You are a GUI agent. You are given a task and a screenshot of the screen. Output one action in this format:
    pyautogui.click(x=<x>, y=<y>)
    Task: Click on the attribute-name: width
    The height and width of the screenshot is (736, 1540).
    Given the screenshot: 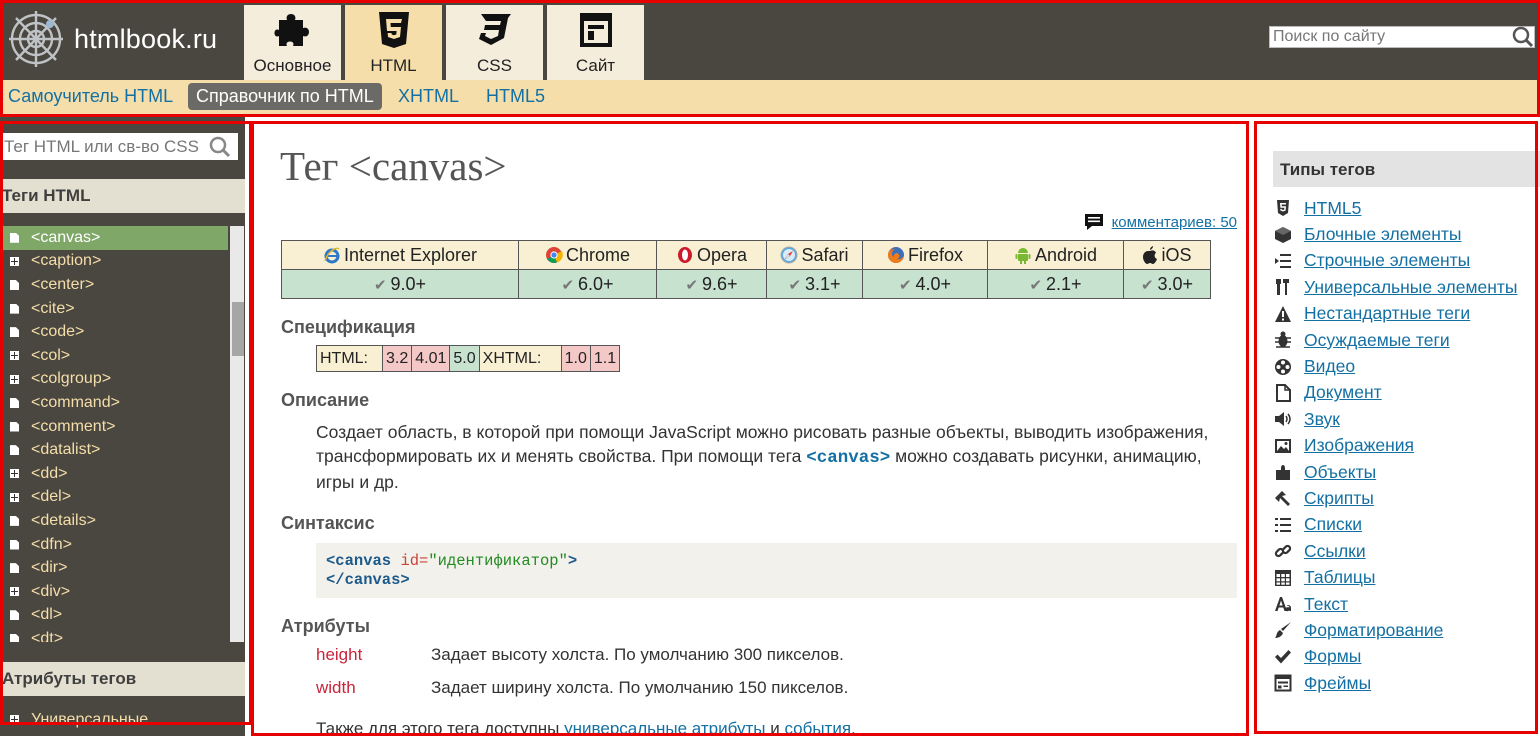 What is the action you would take?
    pyautogui.click(x=373, y=688)
    